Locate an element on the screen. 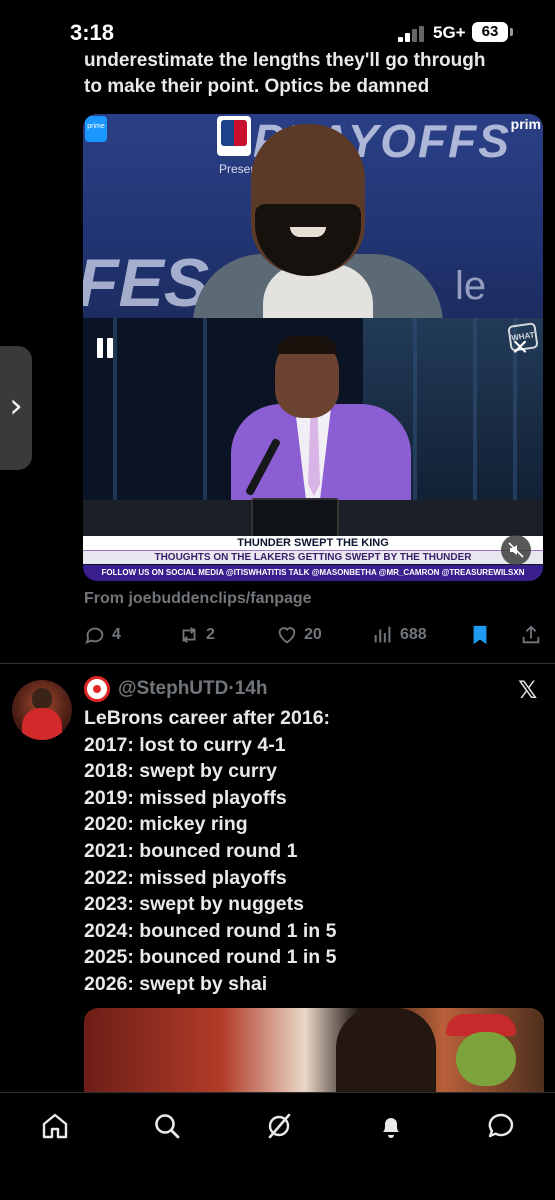 This screenshot has height=1200, width=555. x-logo-icon: 𝕏 is located at coordinates (528, 690).